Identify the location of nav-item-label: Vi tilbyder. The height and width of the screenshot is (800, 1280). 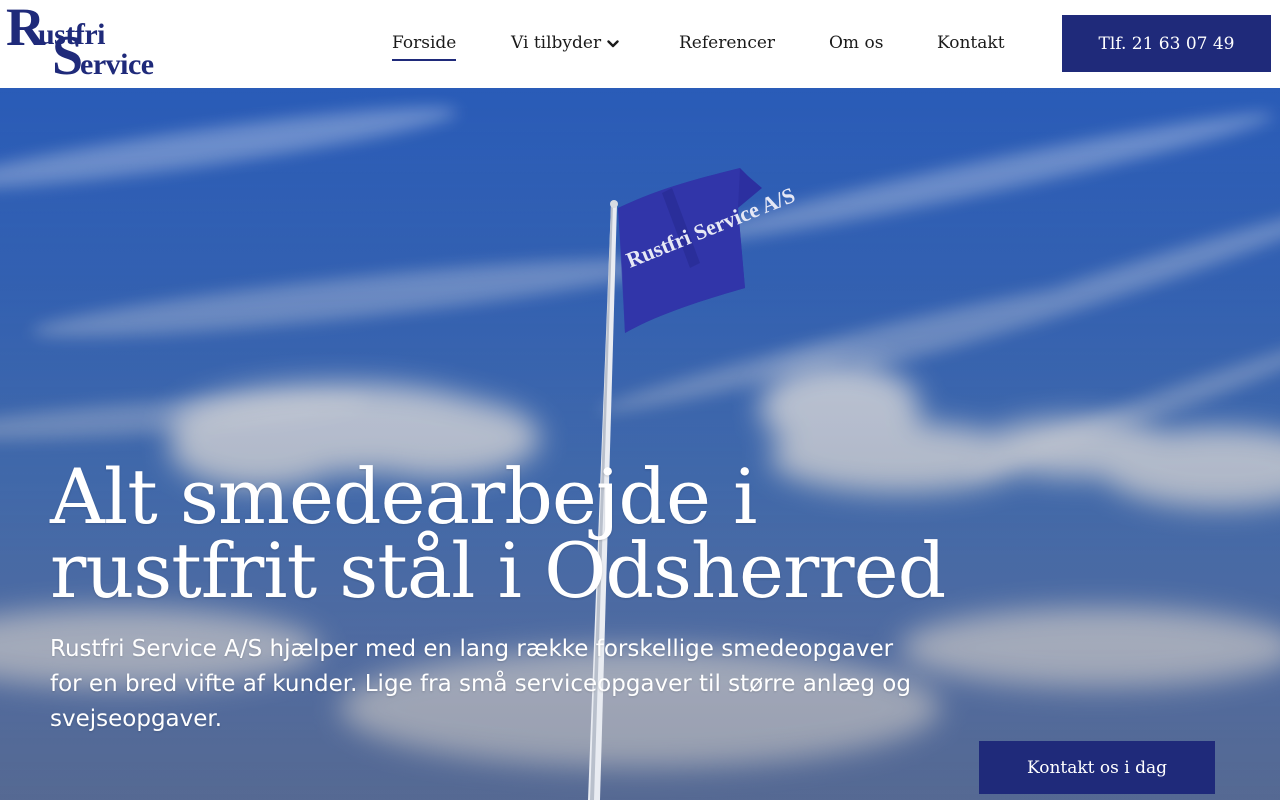
(556, 43).